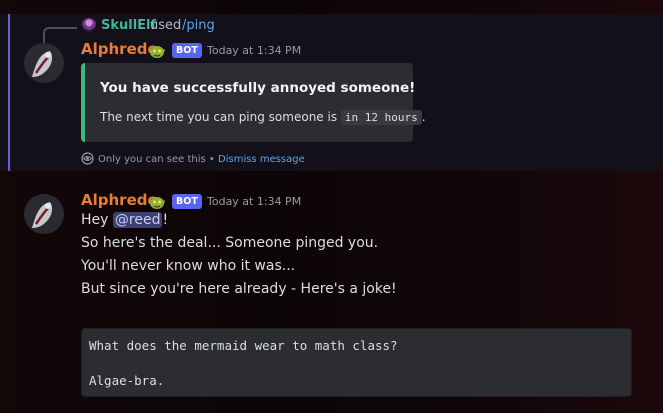 This screenshot has height=413, width=663. Describe the element at coordinates (127, 380) in the screenshot. I see `code-line: Algae-bra.` at that location.